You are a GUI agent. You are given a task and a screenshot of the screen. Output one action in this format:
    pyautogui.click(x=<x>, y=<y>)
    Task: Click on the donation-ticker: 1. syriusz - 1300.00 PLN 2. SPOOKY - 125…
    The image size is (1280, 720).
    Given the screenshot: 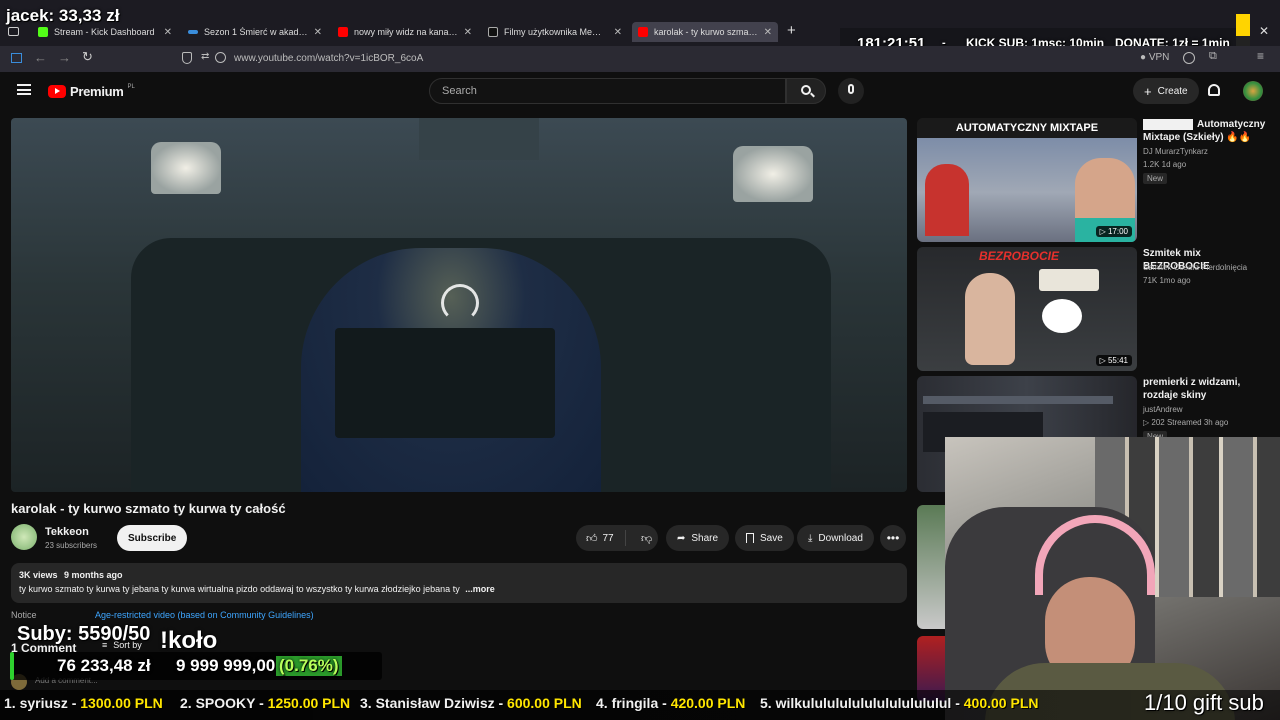 What is the action you would take?
    pyautogui.click(x=640, y=705)
    